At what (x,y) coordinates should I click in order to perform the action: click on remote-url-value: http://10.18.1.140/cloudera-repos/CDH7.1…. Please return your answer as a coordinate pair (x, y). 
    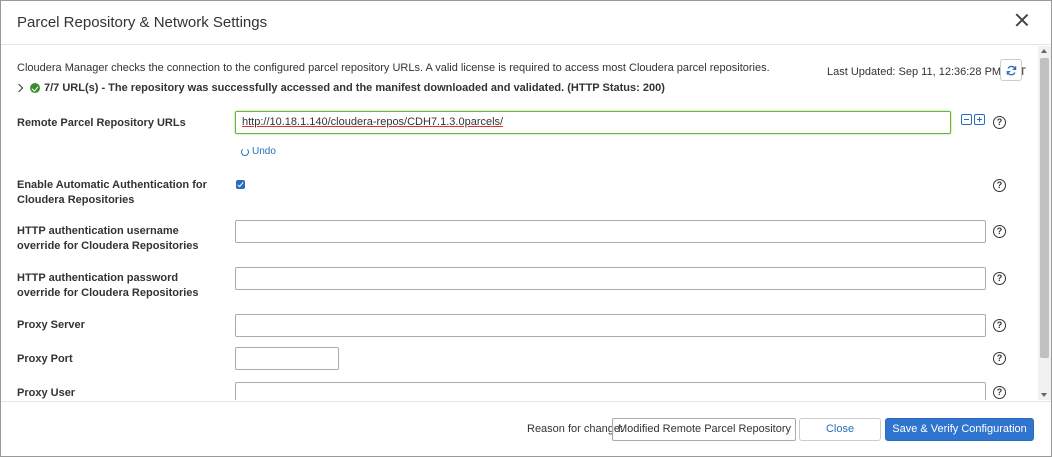
    Looking at the image, I should click on (373, 122).